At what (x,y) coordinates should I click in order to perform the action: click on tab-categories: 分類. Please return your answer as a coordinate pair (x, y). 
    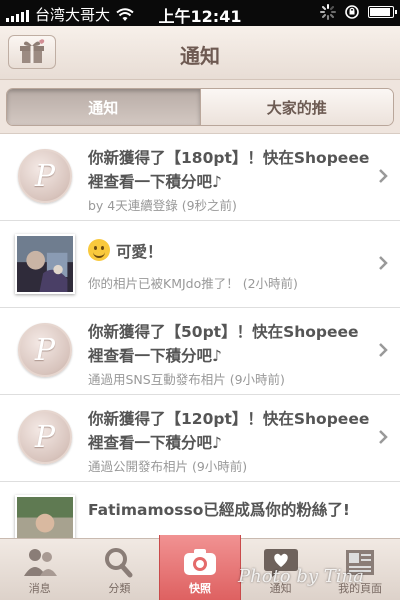
    Looking at the image, I should click on (120, 569).